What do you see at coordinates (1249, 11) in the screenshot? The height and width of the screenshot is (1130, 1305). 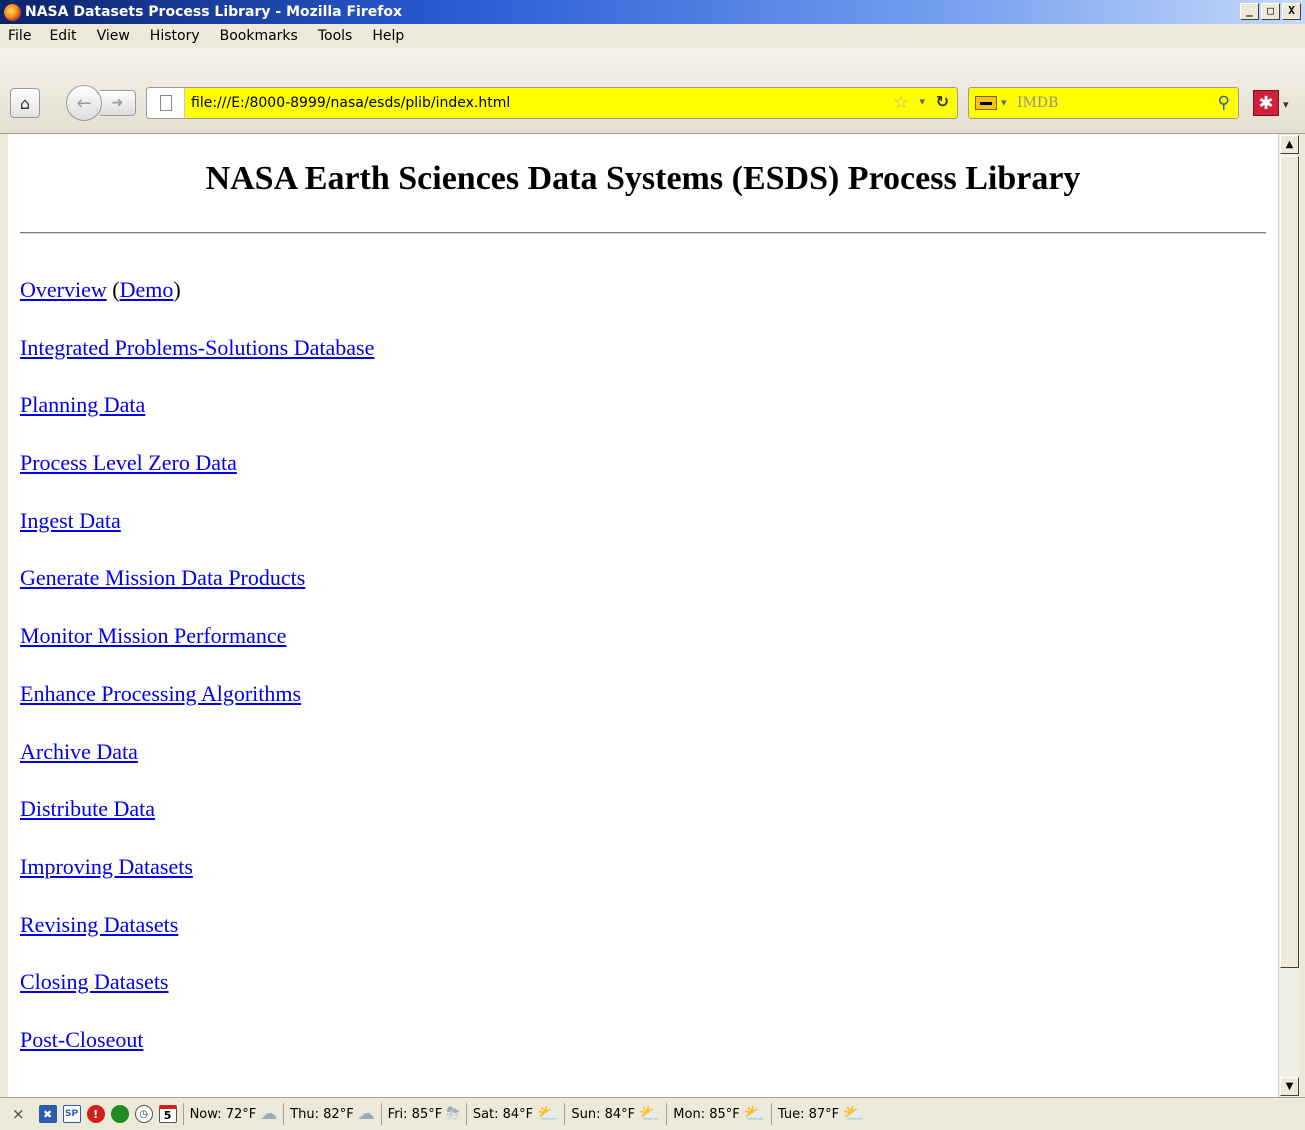 I see `minimize-button: _` at bounding box center [1249, 11].